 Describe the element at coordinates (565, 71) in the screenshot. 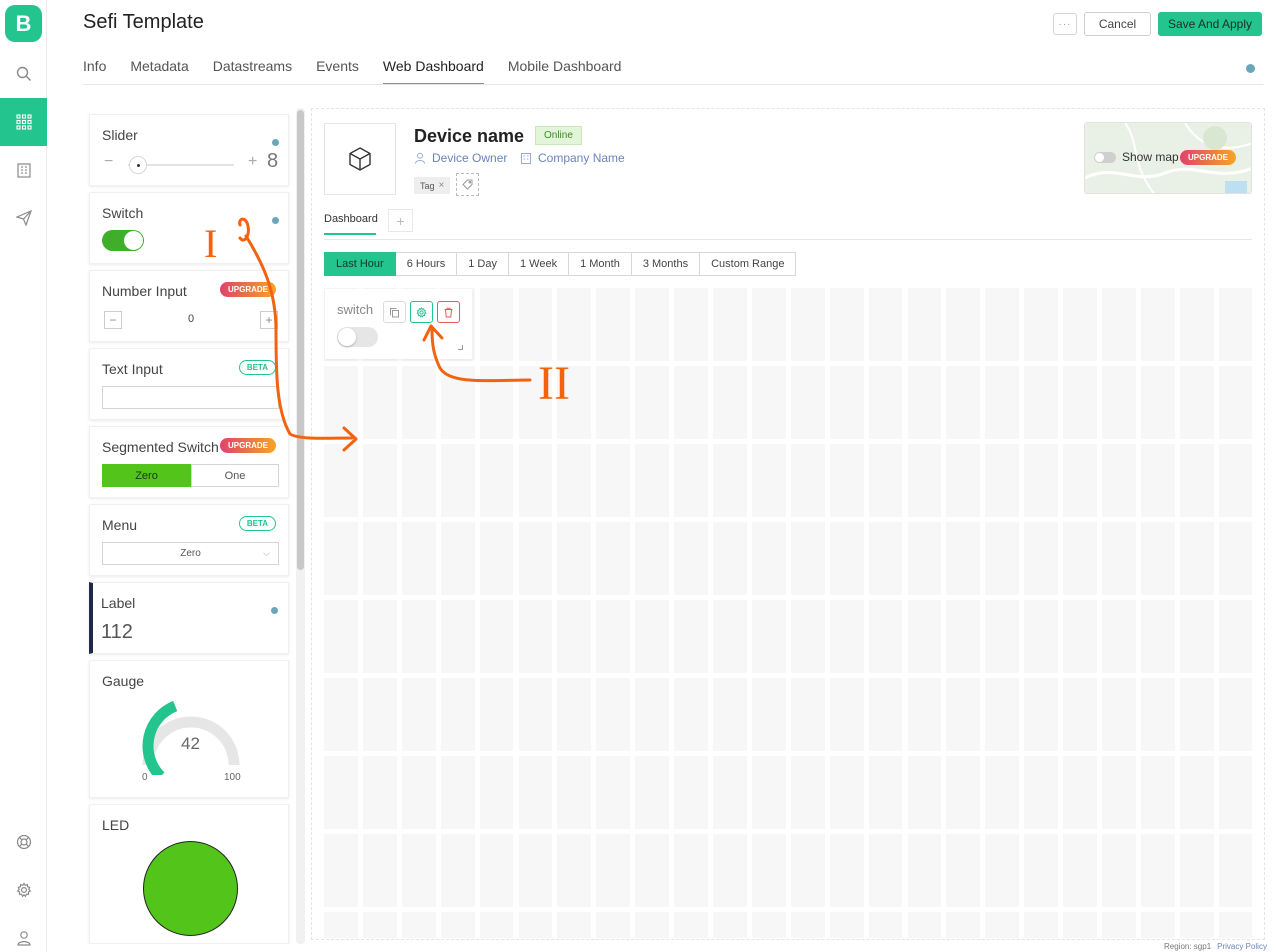

I see `tab-mobile-dashboard: Mobile Dashboard` at that location.